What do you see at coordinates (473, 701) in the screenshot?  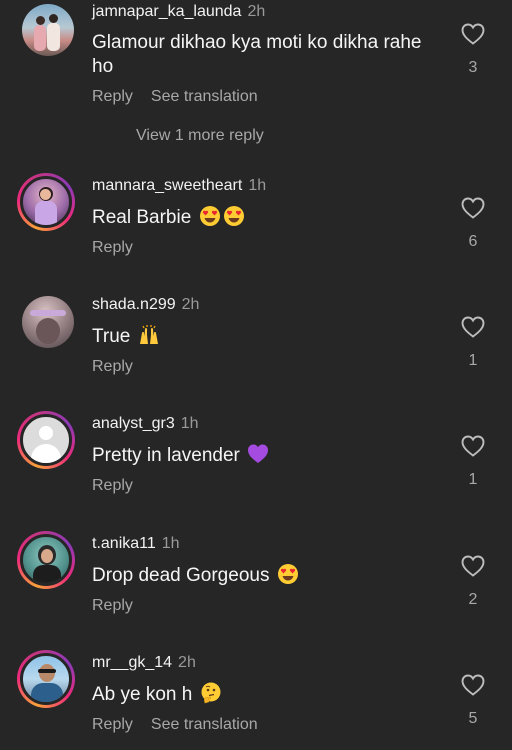 I see `like-control: 5` at bounding box center [473, 701].